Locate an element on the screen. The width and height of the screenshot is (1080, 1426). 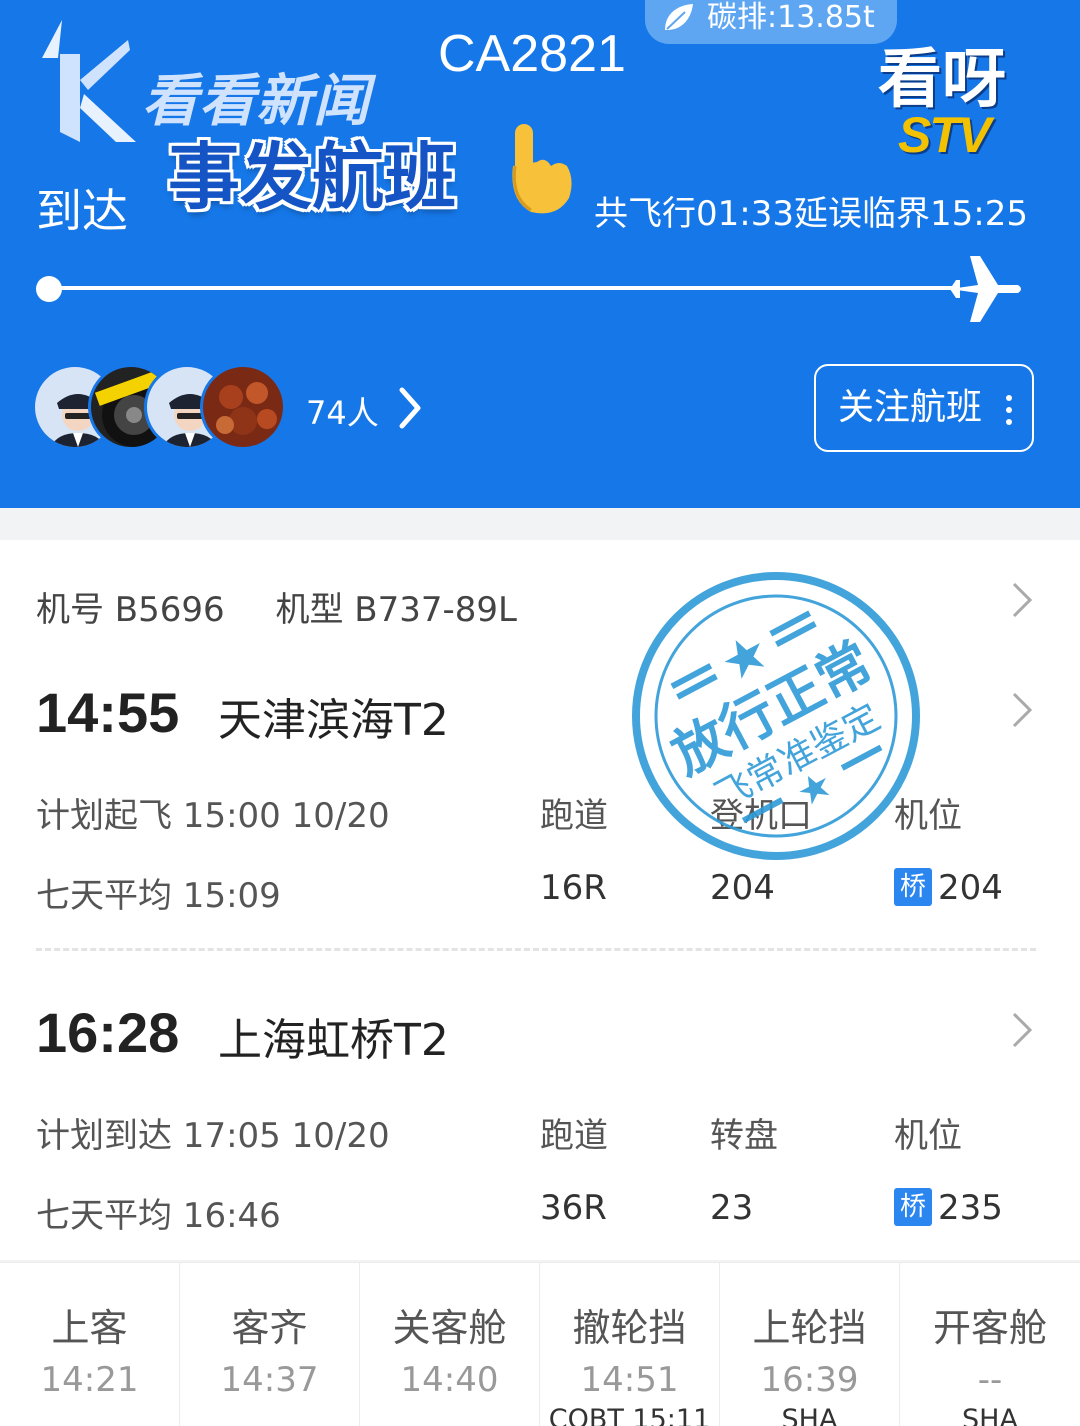
timeline-sub: COBT 15:11 is located at coordinates (629, 1415).